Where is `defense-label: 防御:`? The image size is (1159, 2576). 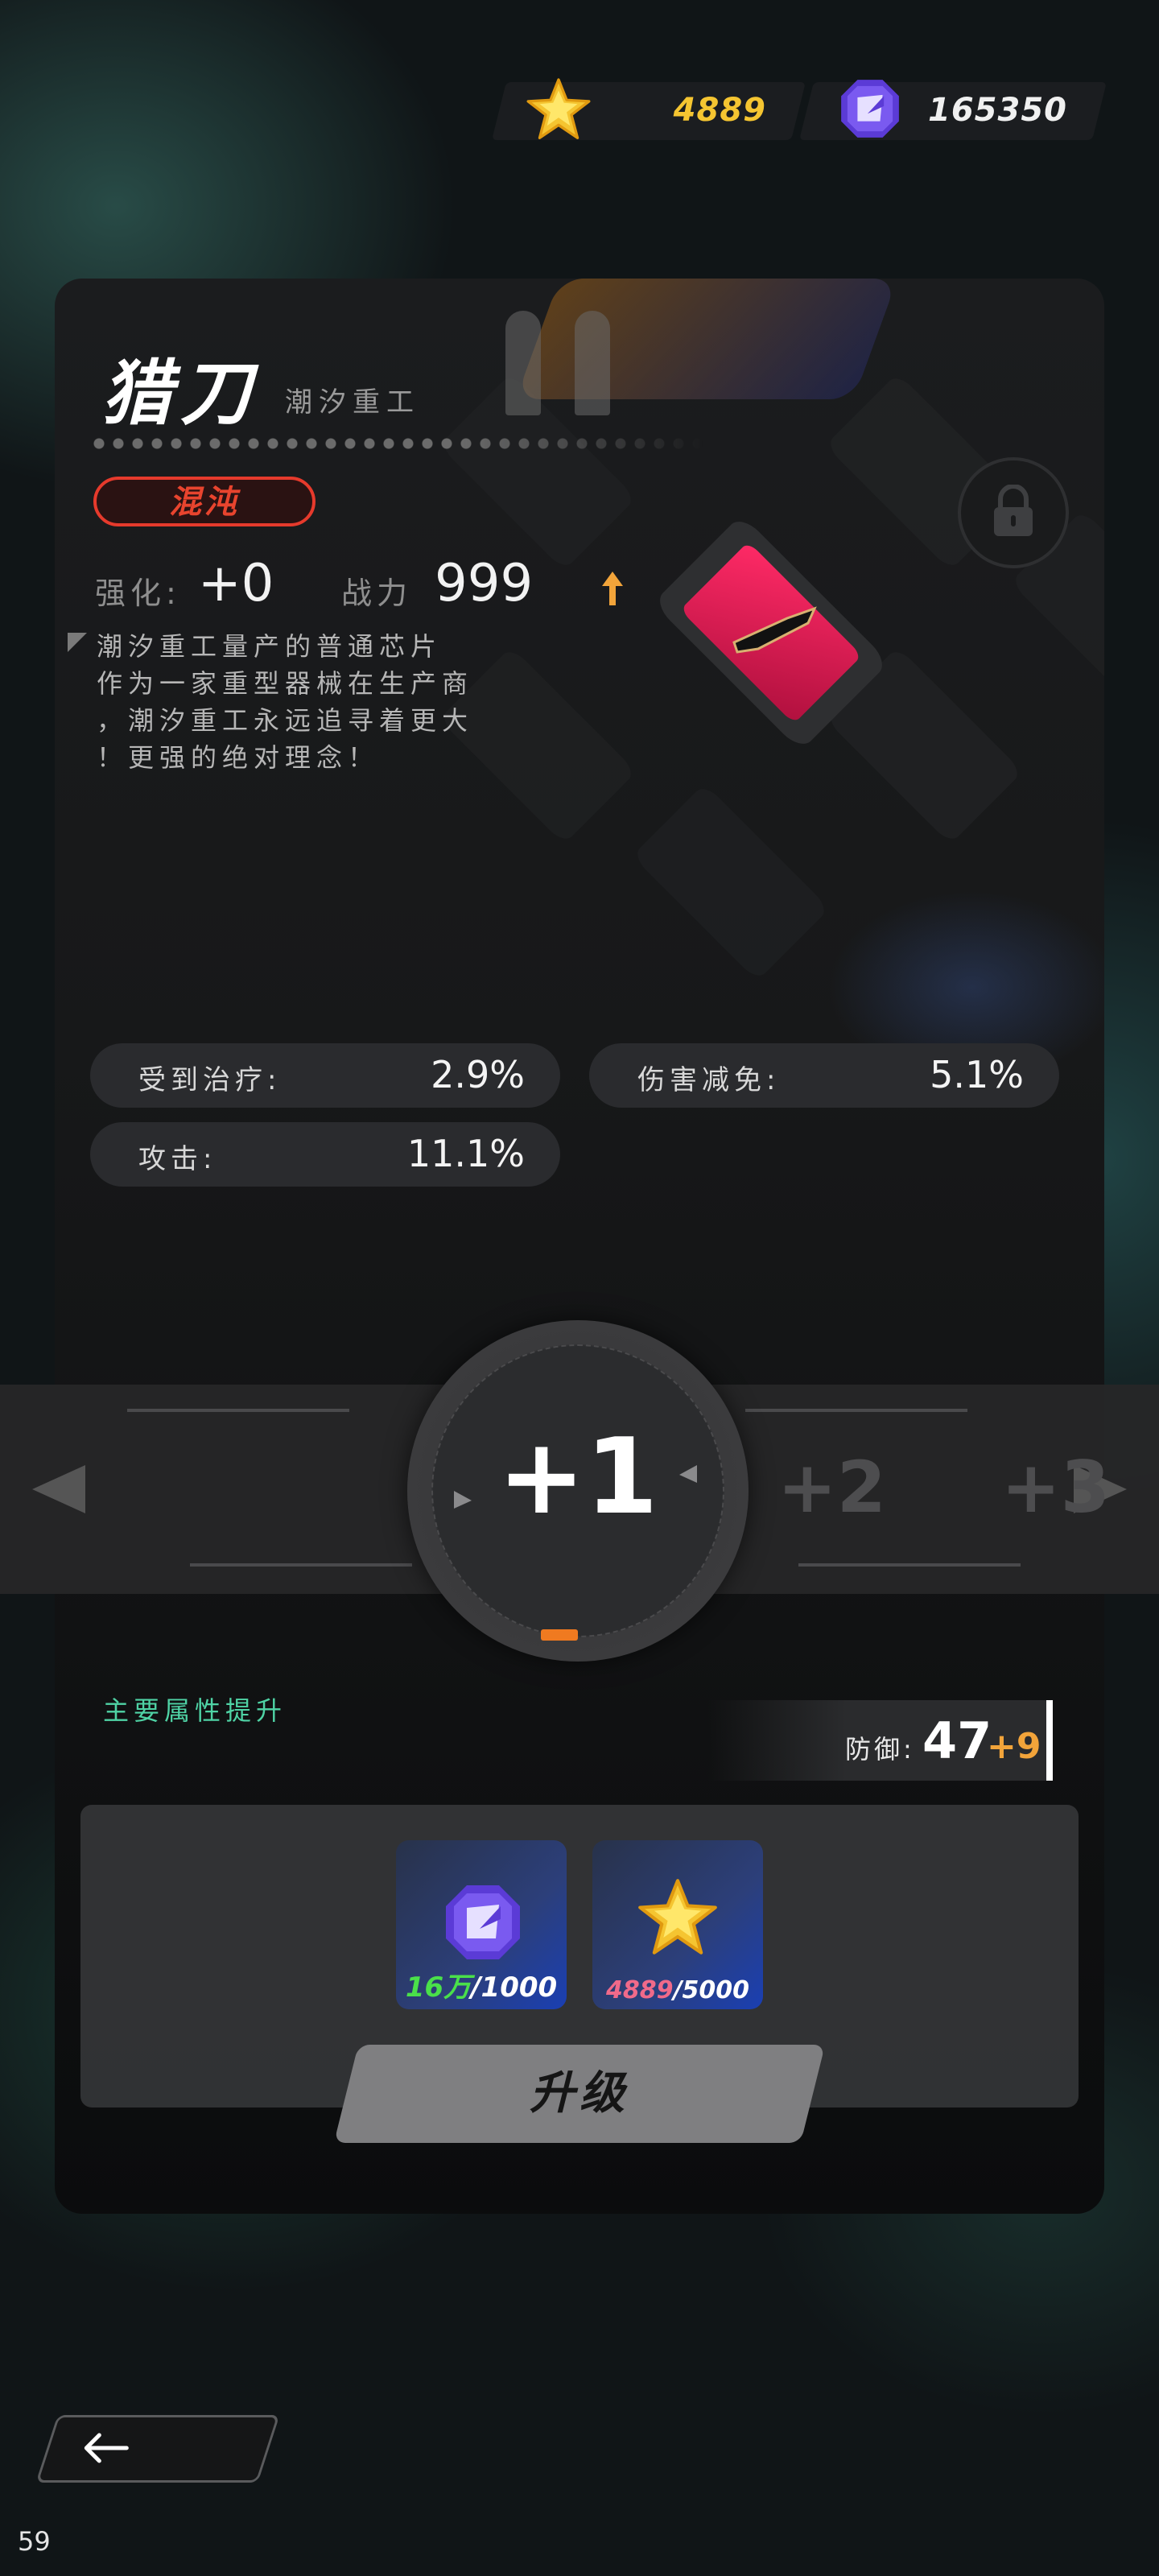
defense-label: 防御: is located at coordinates (880, 1749).